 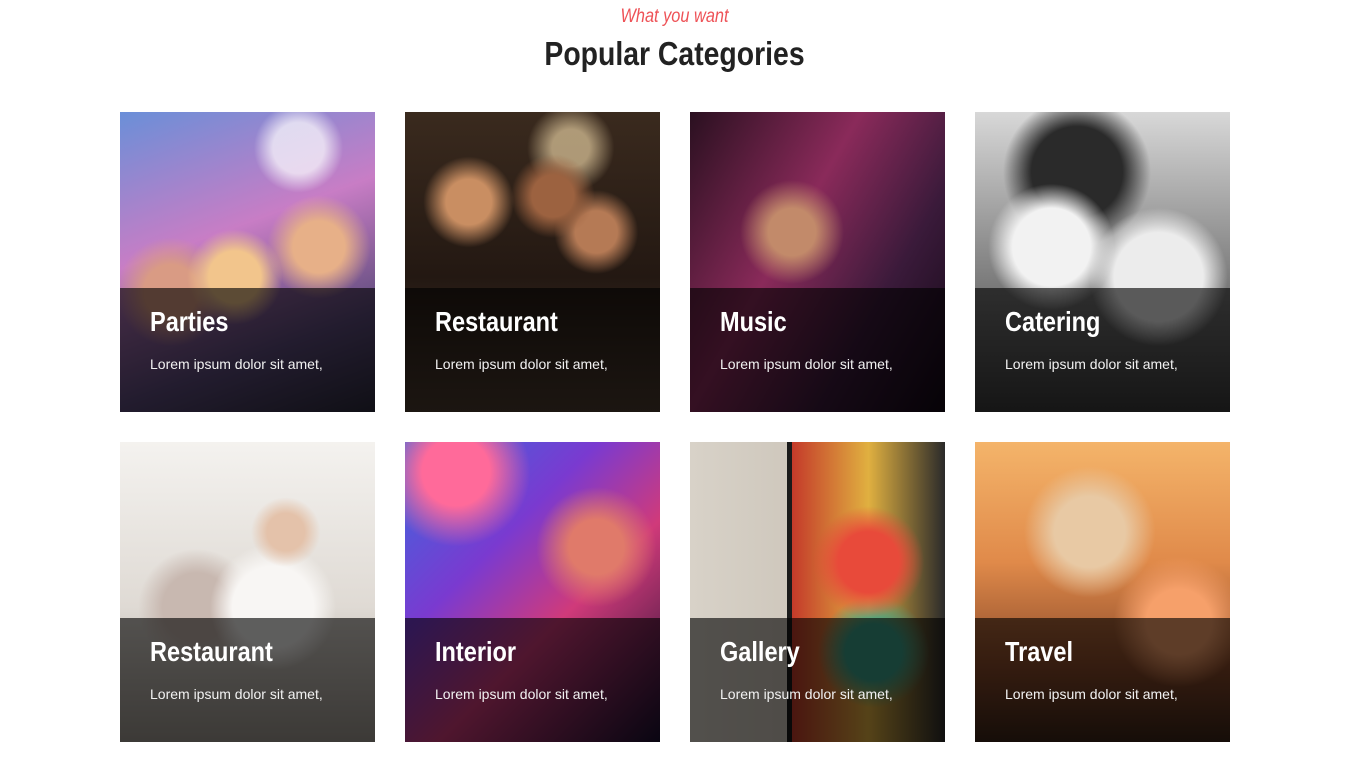 I want to click on category-card-music: Music Lorem ipsum dolor sit amet,, so click(x=817, y=262).